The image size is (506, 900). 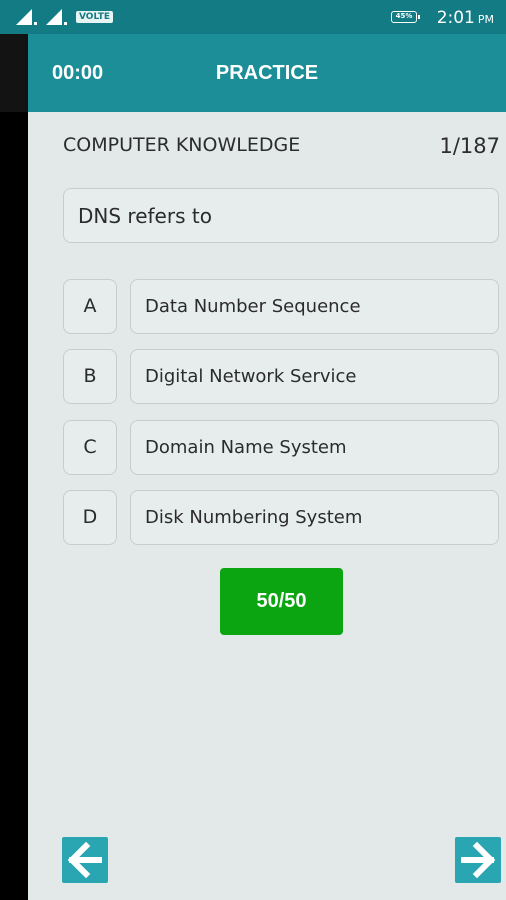 I want to click on volte-badge: VOLTE, so click(x=94, y=17).